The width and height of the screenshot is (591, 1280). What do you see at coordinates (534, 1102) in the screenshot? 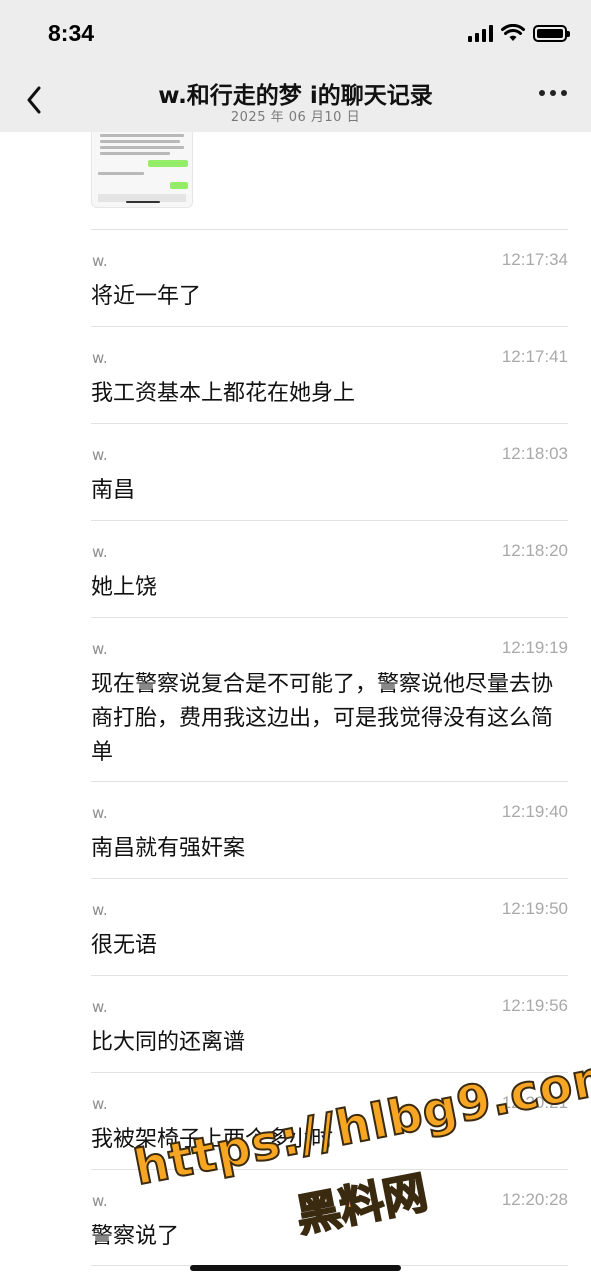
I see `message-time: 12:20:21` at bounding box center [534, 1102].